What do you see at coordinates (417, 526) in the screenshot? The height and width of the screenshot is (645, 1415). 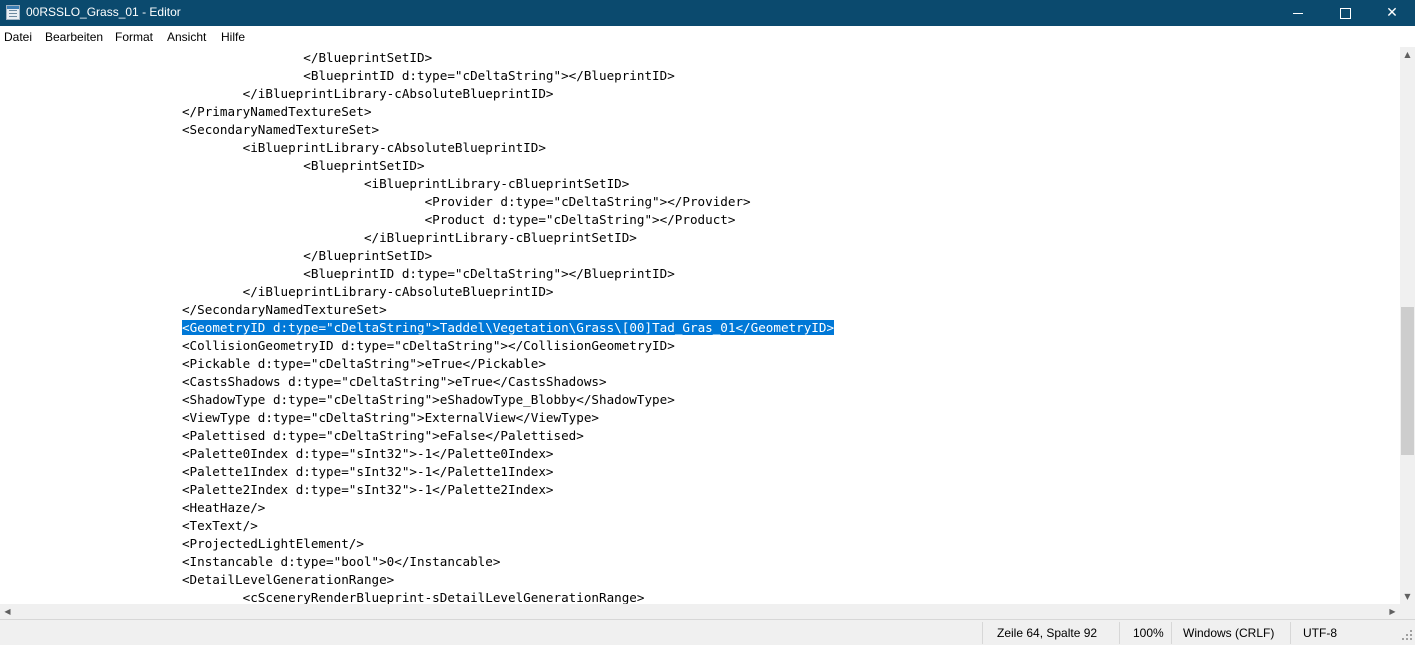 I see `editor-line: <TexText/>` at bounding box center [417, 526].